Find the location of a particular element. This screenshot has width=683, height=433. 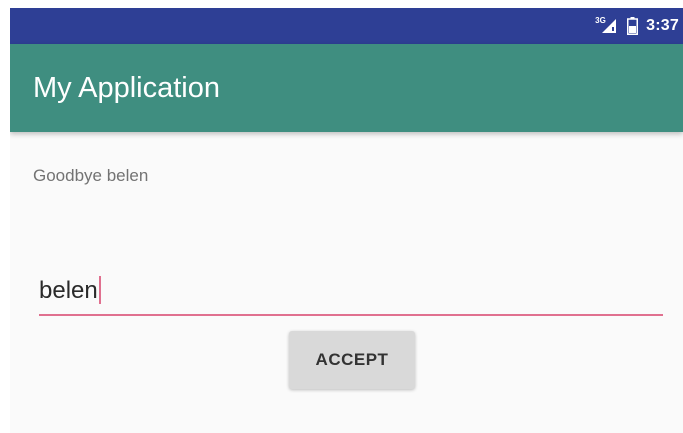

battery-icon is located at coordinates (633, 26).